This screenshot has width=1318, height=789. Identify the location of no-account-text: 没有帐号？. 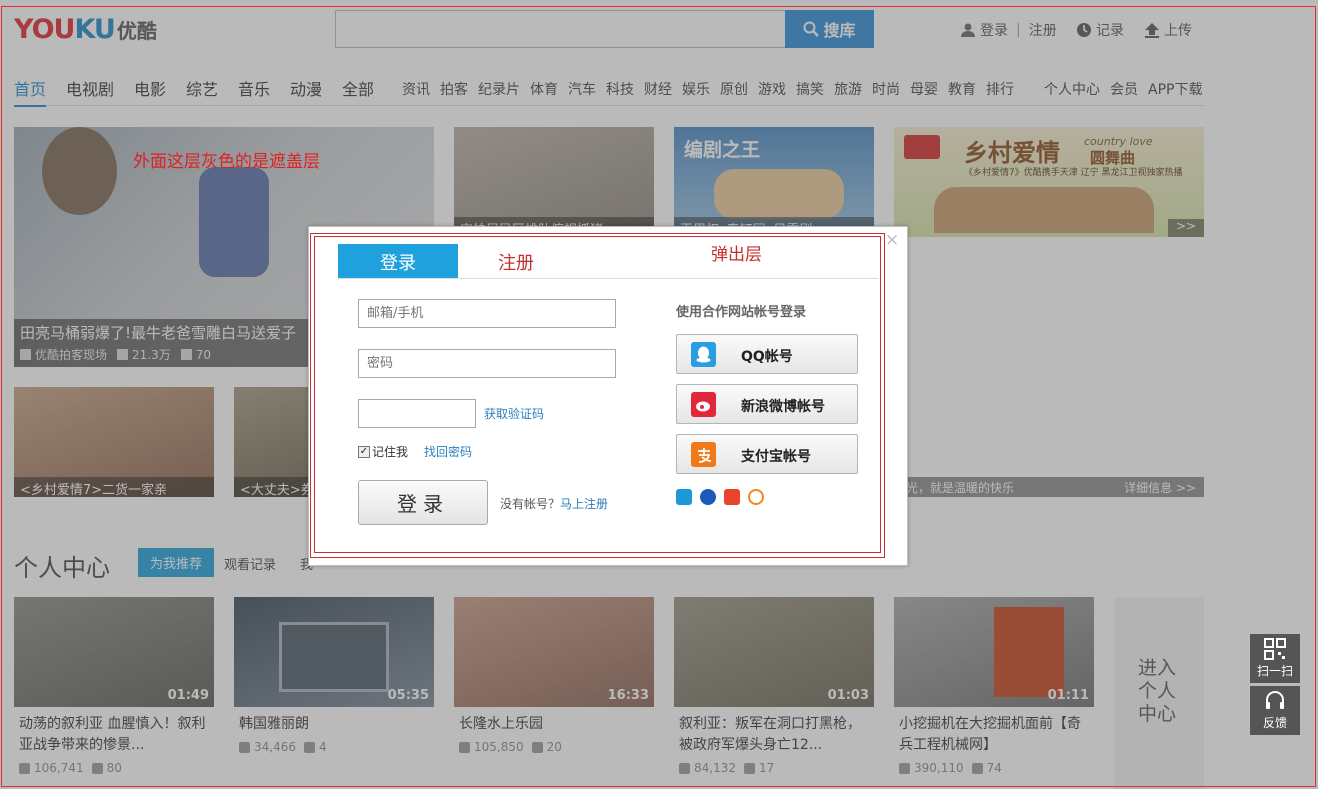
(530, 504).